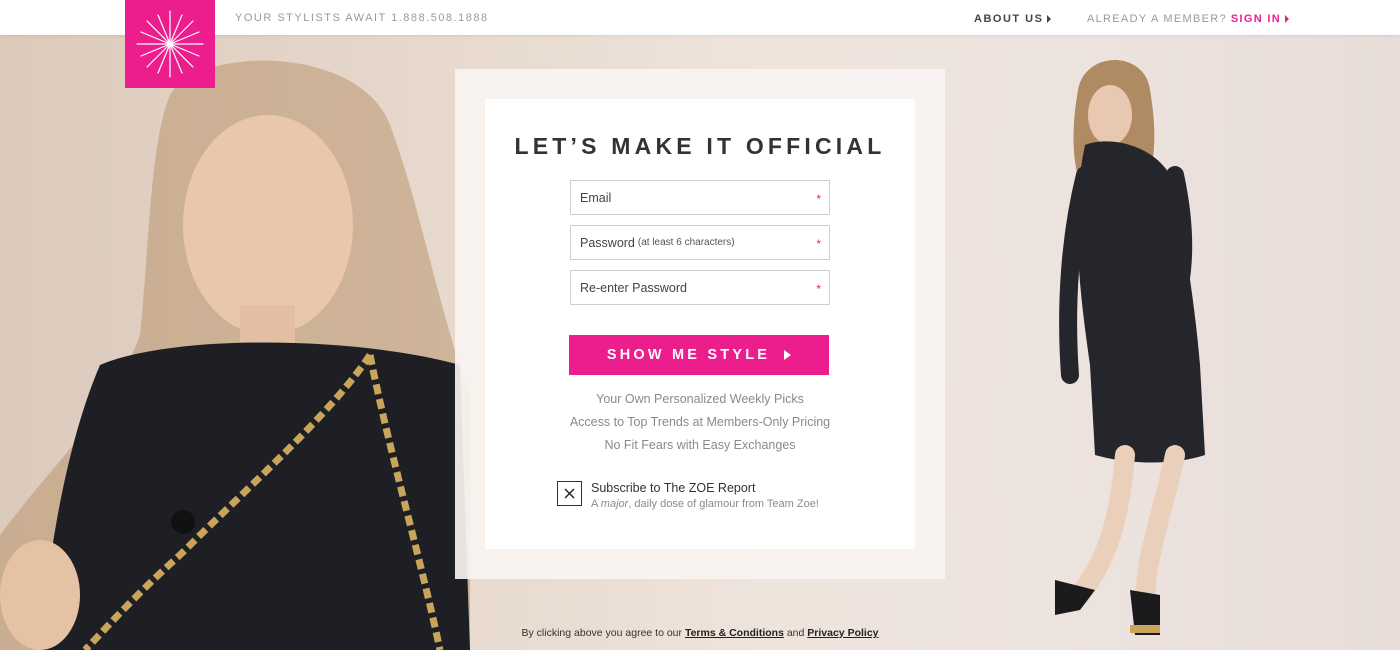  Describe the element at coordinates (700, 197) in the screenshot. I see `email-field: Email *` at that location.